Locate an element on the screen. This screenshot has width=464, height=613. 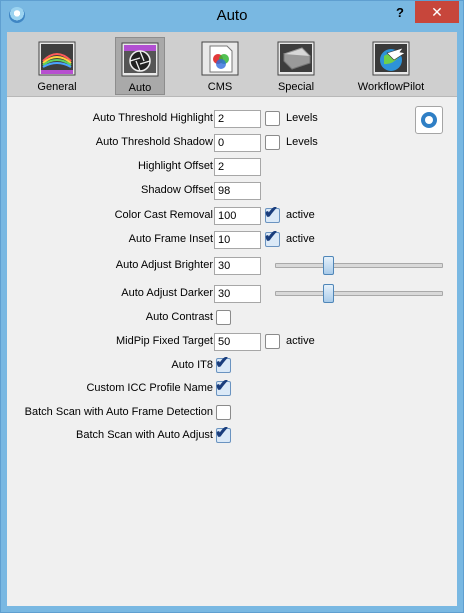
tab-label: Auto is located at coordinates (140, 88).